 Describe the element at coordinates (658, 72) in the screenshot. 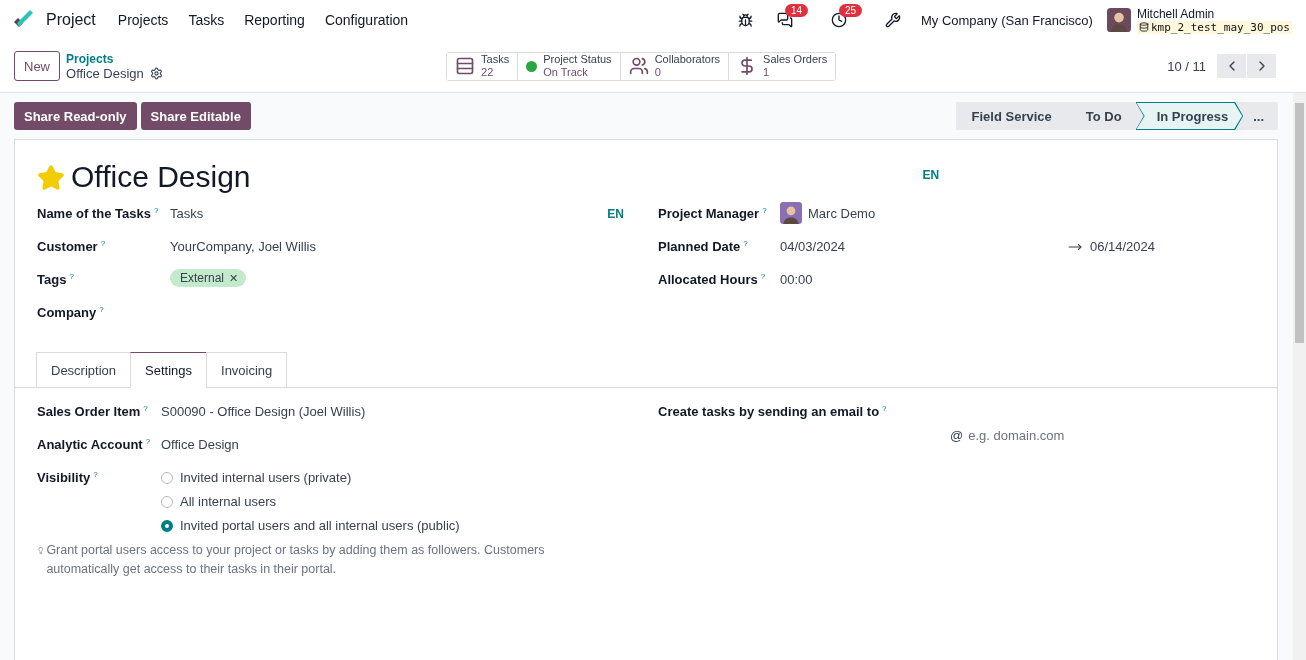

I see `smart-button-value: 0` at that location.